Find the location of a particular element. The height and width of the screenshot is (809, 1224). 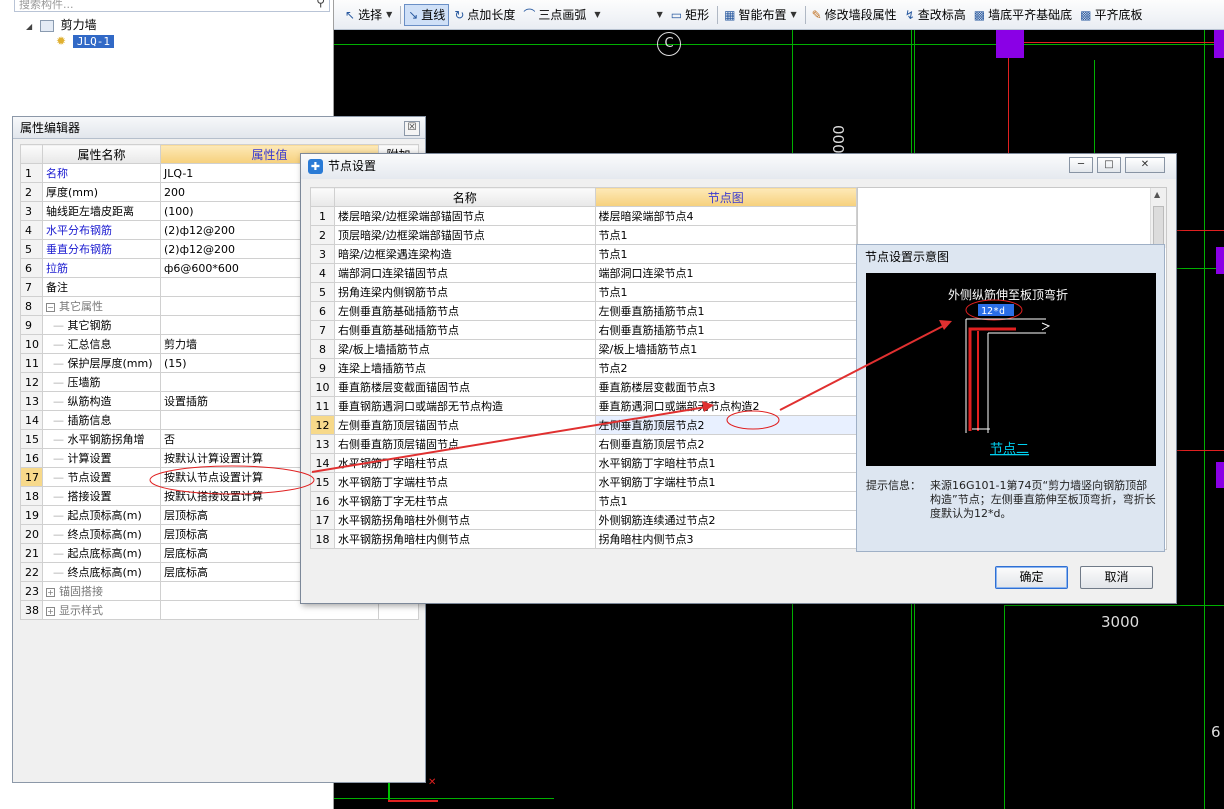

row-number: 18 is located at coordinates (322, 539).